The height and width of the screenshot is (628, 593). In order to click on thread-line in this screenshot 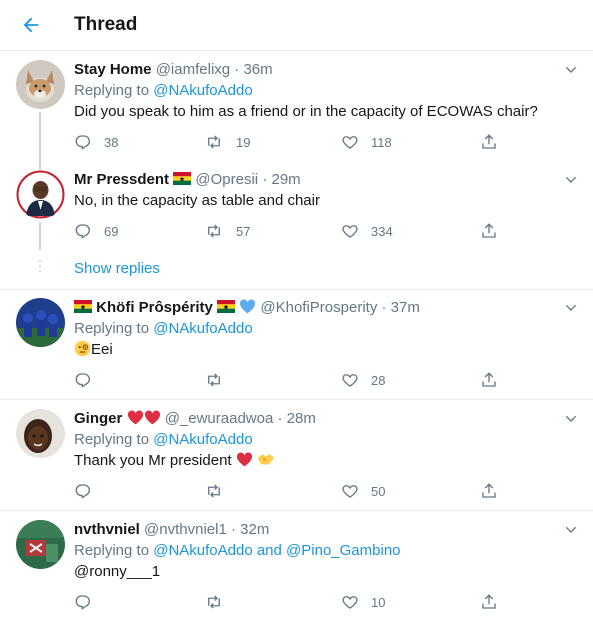, I will do `click(40, 236)`.